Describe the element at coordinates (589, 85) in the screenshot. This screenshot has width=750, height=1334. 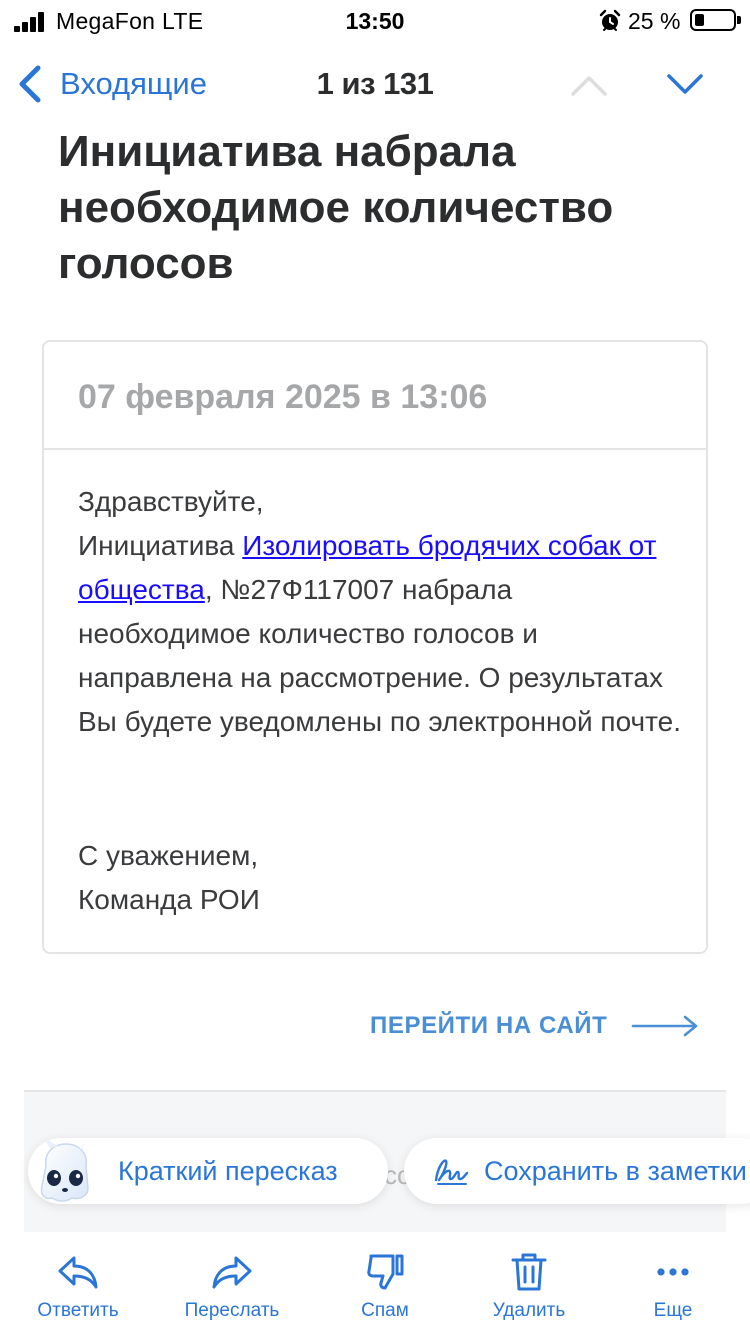
I see `previous-message-button` at that location.